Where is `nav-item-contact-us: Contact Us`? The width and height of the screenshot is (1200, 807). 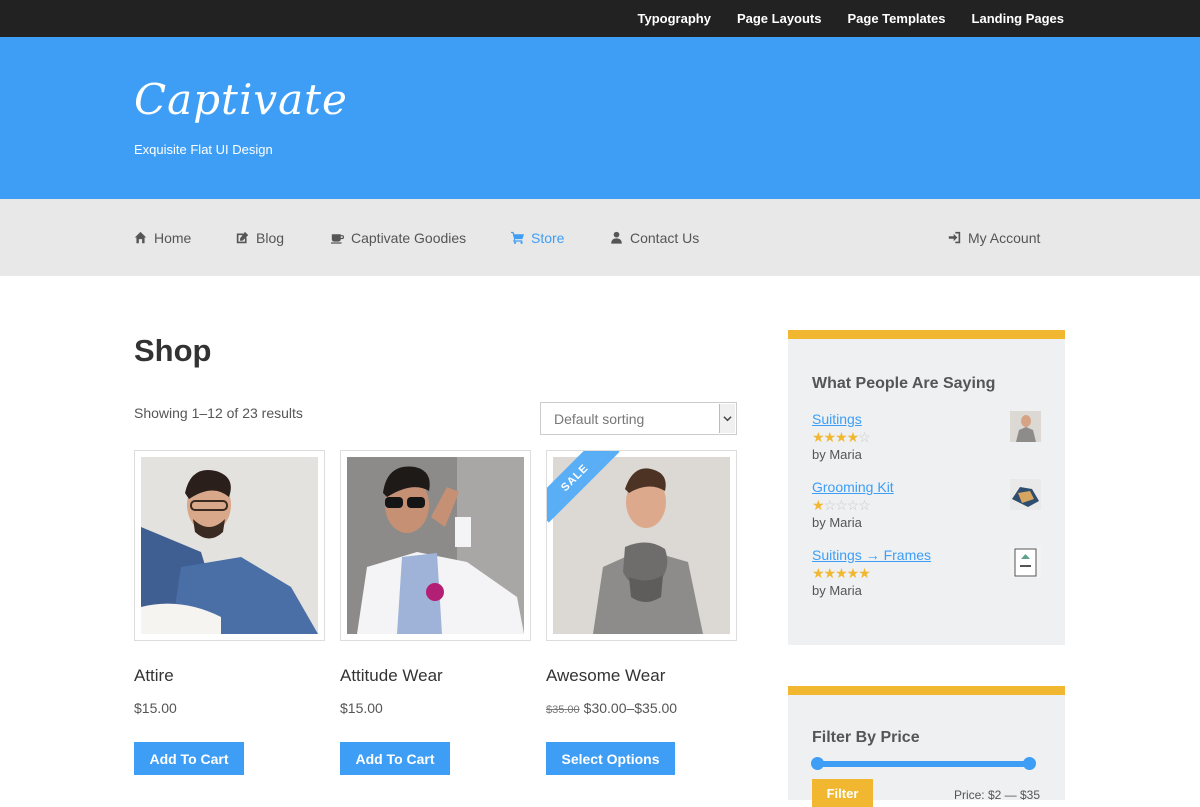 nav-item-contact-us: Contact Us is located at coordinates (654, 237).